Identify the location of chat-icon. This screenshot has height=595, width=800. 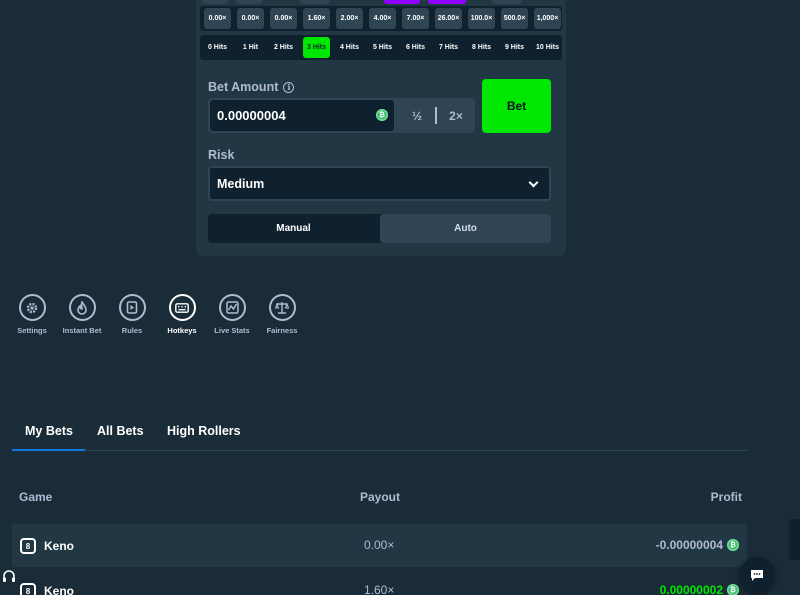
(757, 575).